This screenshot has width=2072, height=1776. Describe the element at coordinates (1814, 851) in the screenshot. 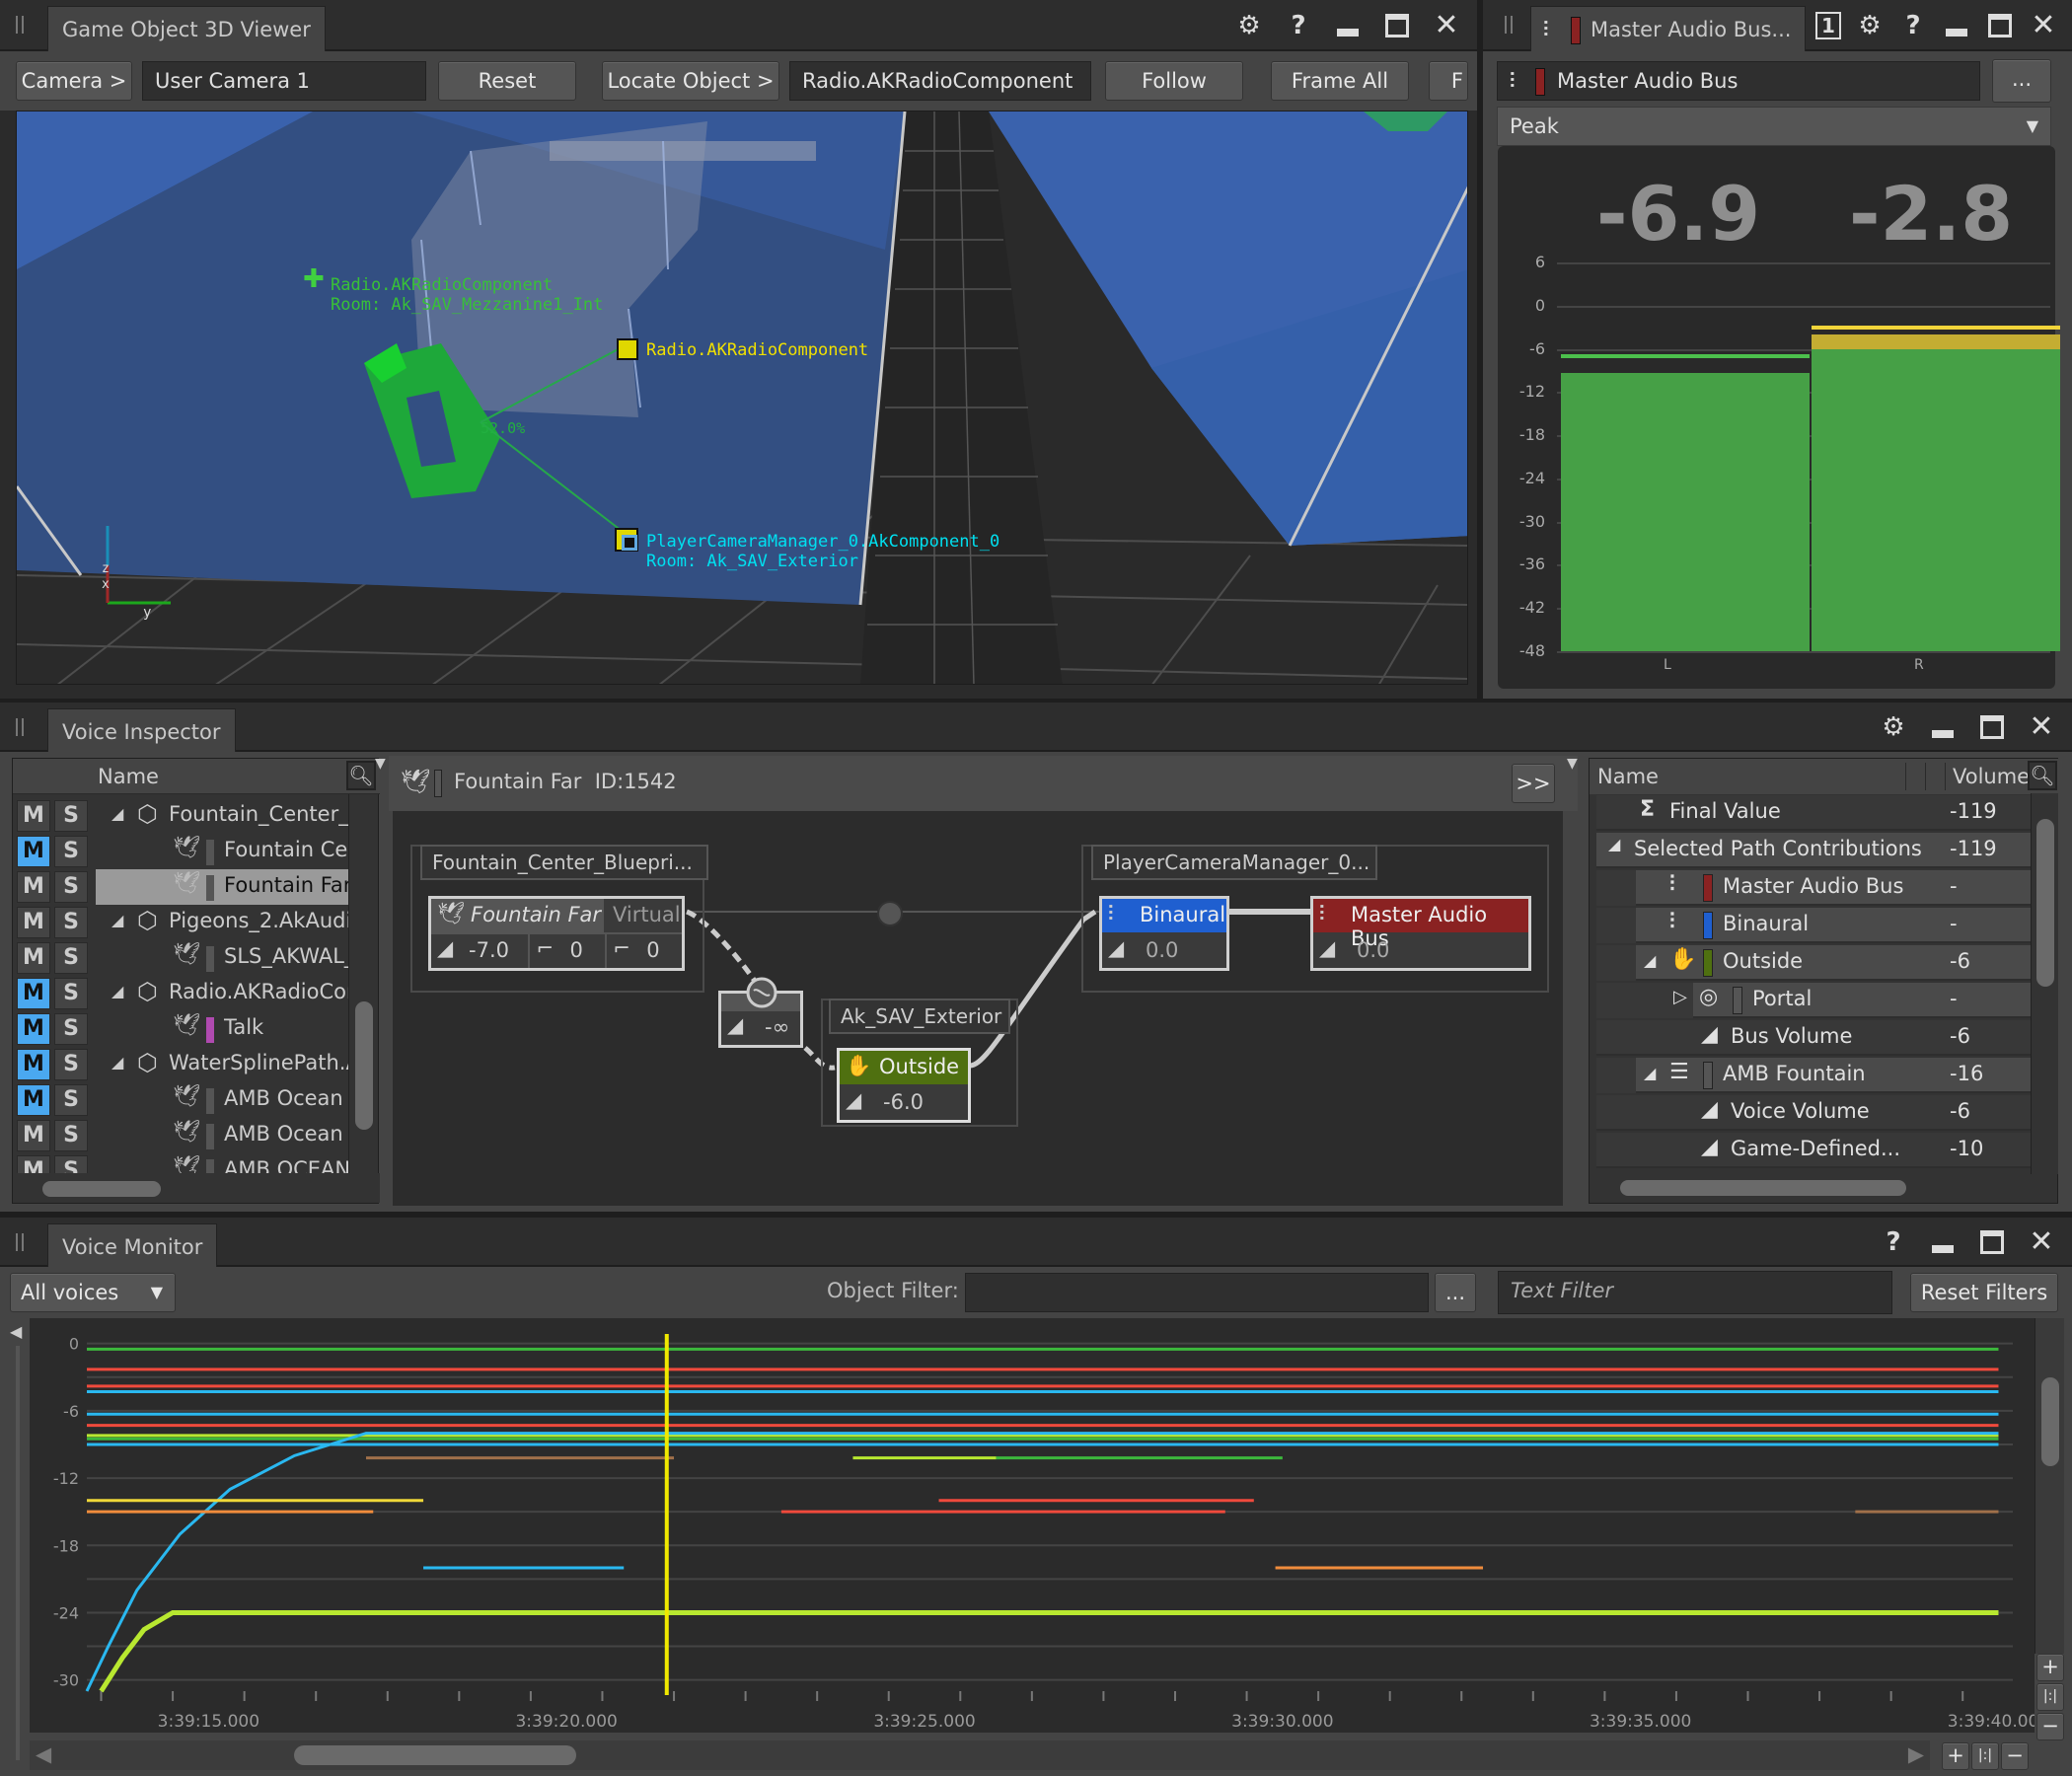

I see `contribution-row: ◢ Selected Path Contributions -119` at that location.